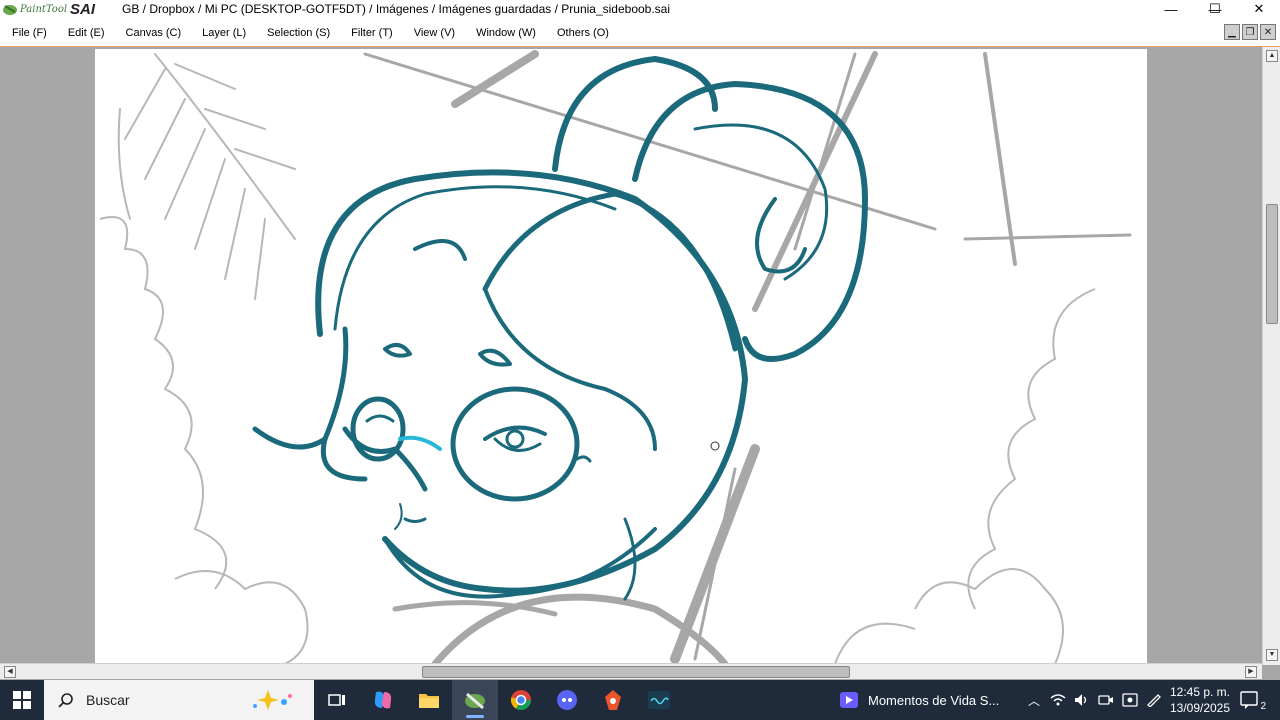  I want to click on chrome-icon, so click(520, 700).